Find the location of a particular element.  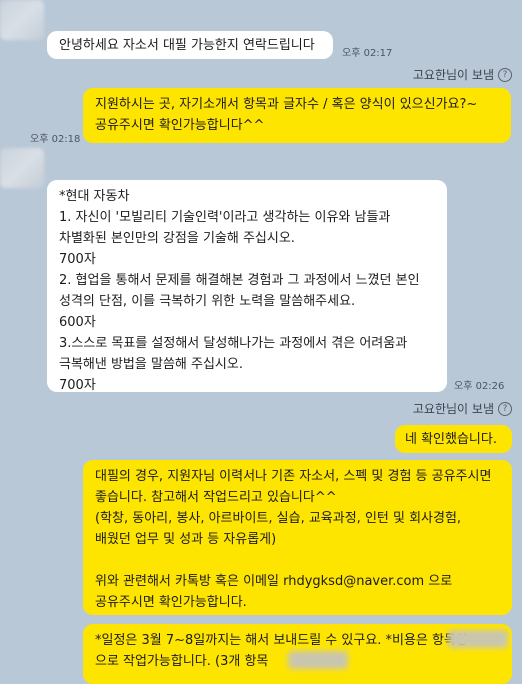

message-time: 오후 02:18 is located at coordinates (55, 139).